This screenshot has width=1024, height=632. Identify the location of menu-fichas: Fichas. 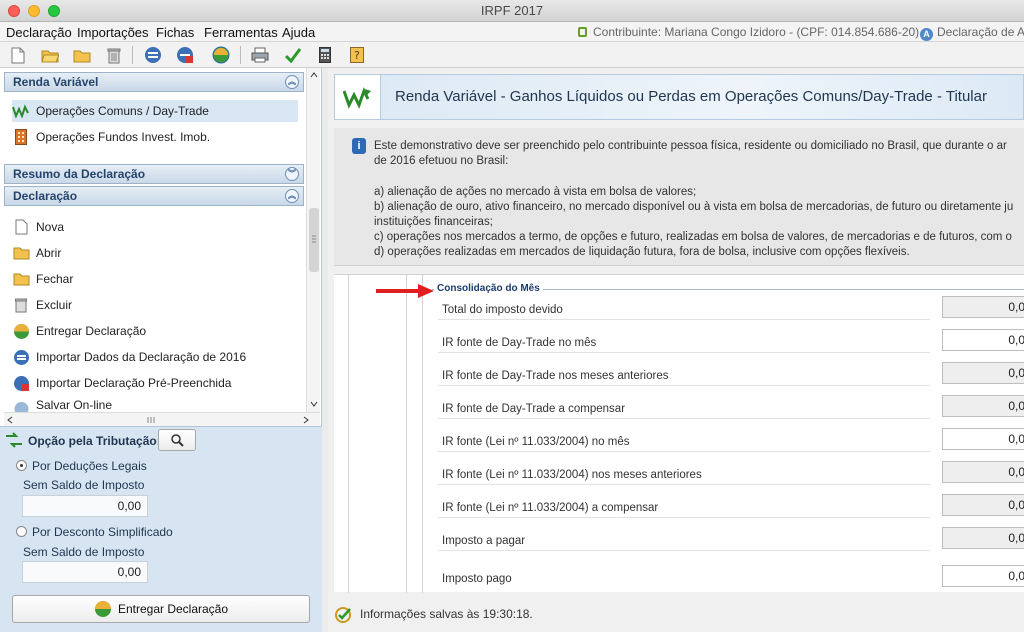
(175, 32).